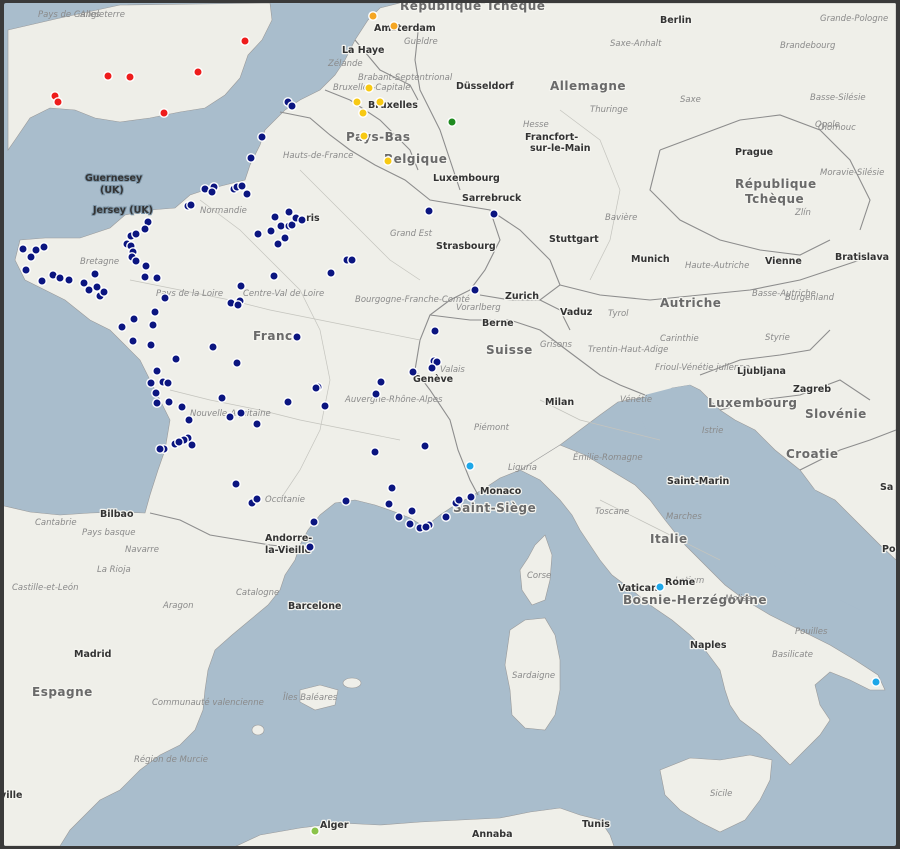 The width and height of the screenshot is (900, 849). I want to click on map-marker-green, so click(452, 122).